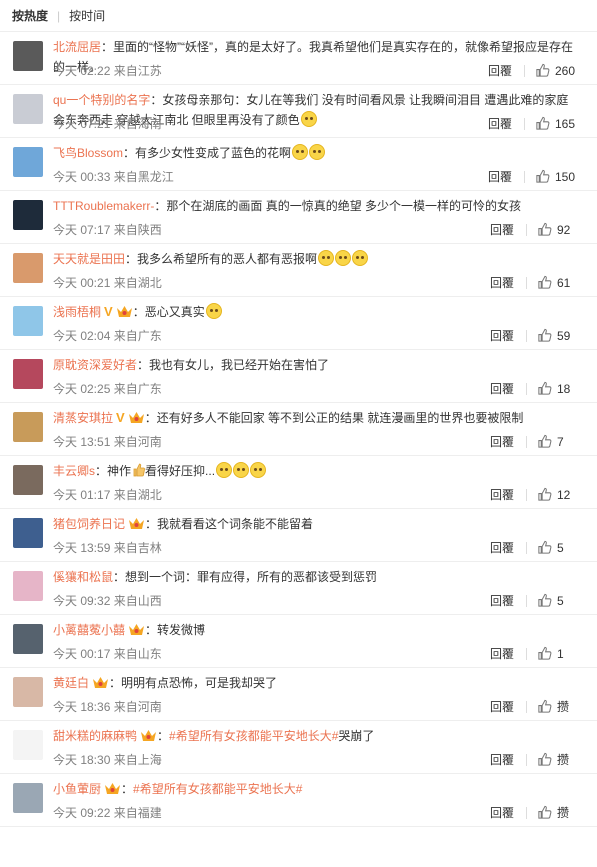 The image size is (597, 867). What do you see at coordinates (113, 471) in the screenshot?
I see `comment-text: ：神作` at bounding box center [113, 471].